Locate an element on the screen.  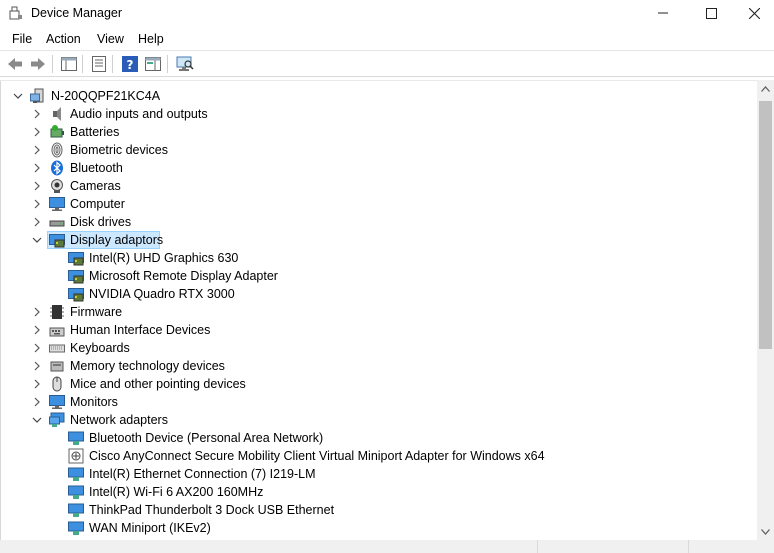
bluetooth-icon is located at coordinates (57, 168).